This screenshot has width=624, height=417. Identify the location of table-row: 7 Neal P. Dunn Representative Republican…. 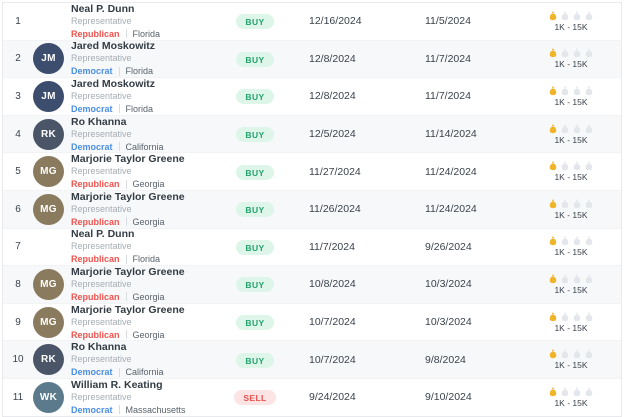
(312, 247).